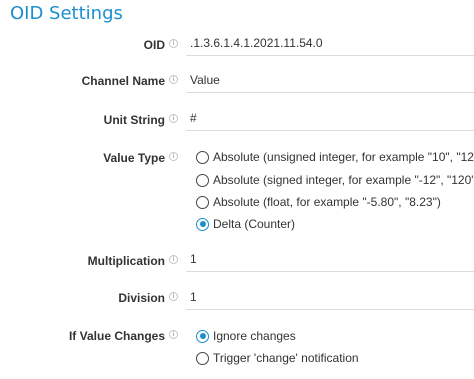 The image size is (474, 379). What do you see at coordinates (173, 118) in the screenshot?
I see `unit-string-info-icon: i` at bounding box center [173, 118].